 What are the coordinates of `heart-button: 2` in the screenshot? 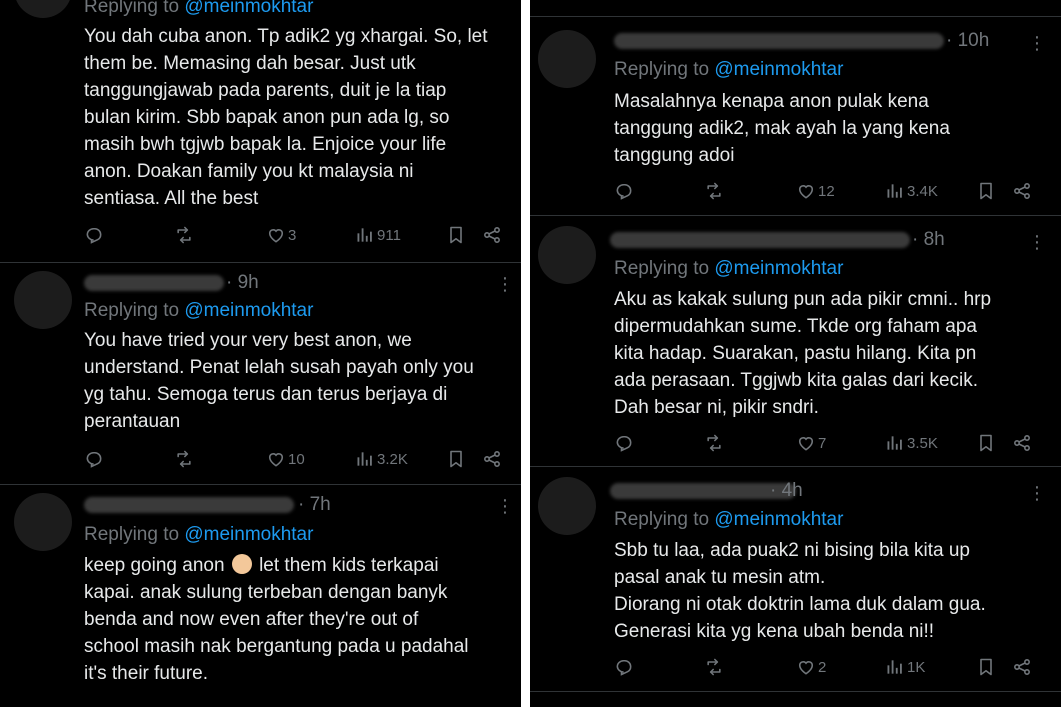 It's located at (811, 667).